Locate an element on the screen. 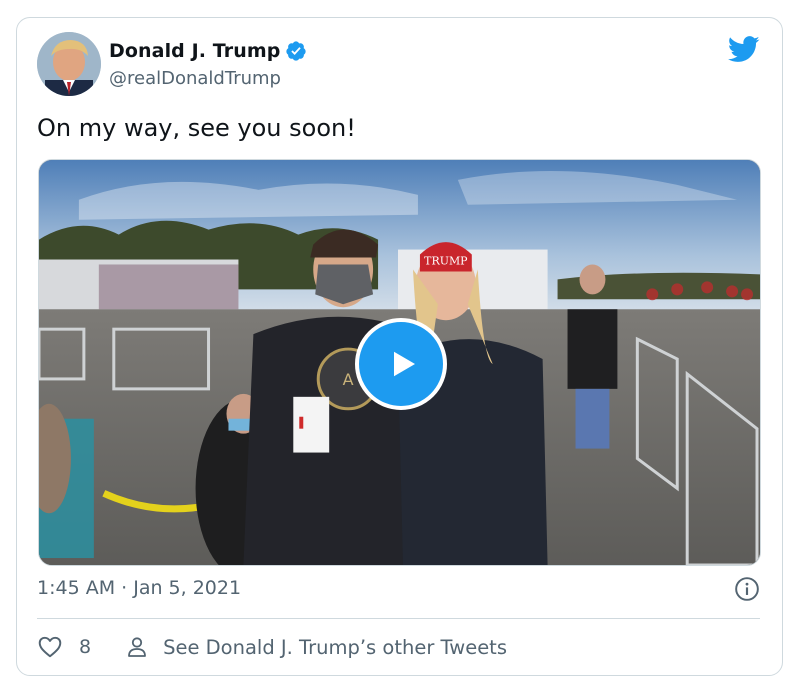 Image resolution: width=800 pixels, height=699 pixels. svg-text: A is located at coordinates (348, 379).